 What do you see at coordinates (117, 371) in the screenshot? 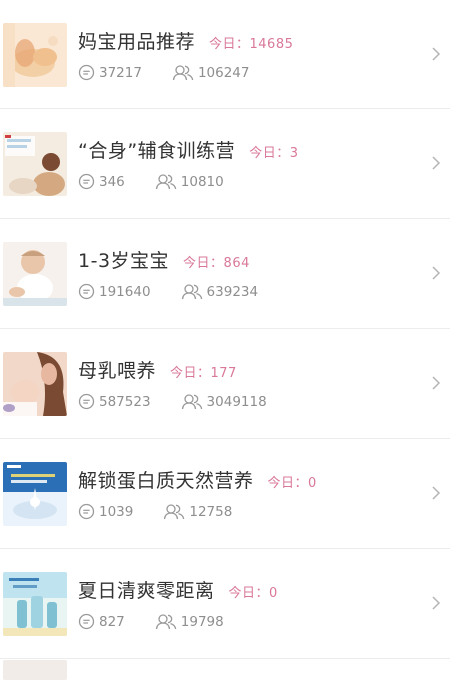
I see `forum-title: 母乳喂养` at bounding box center [117, 371].